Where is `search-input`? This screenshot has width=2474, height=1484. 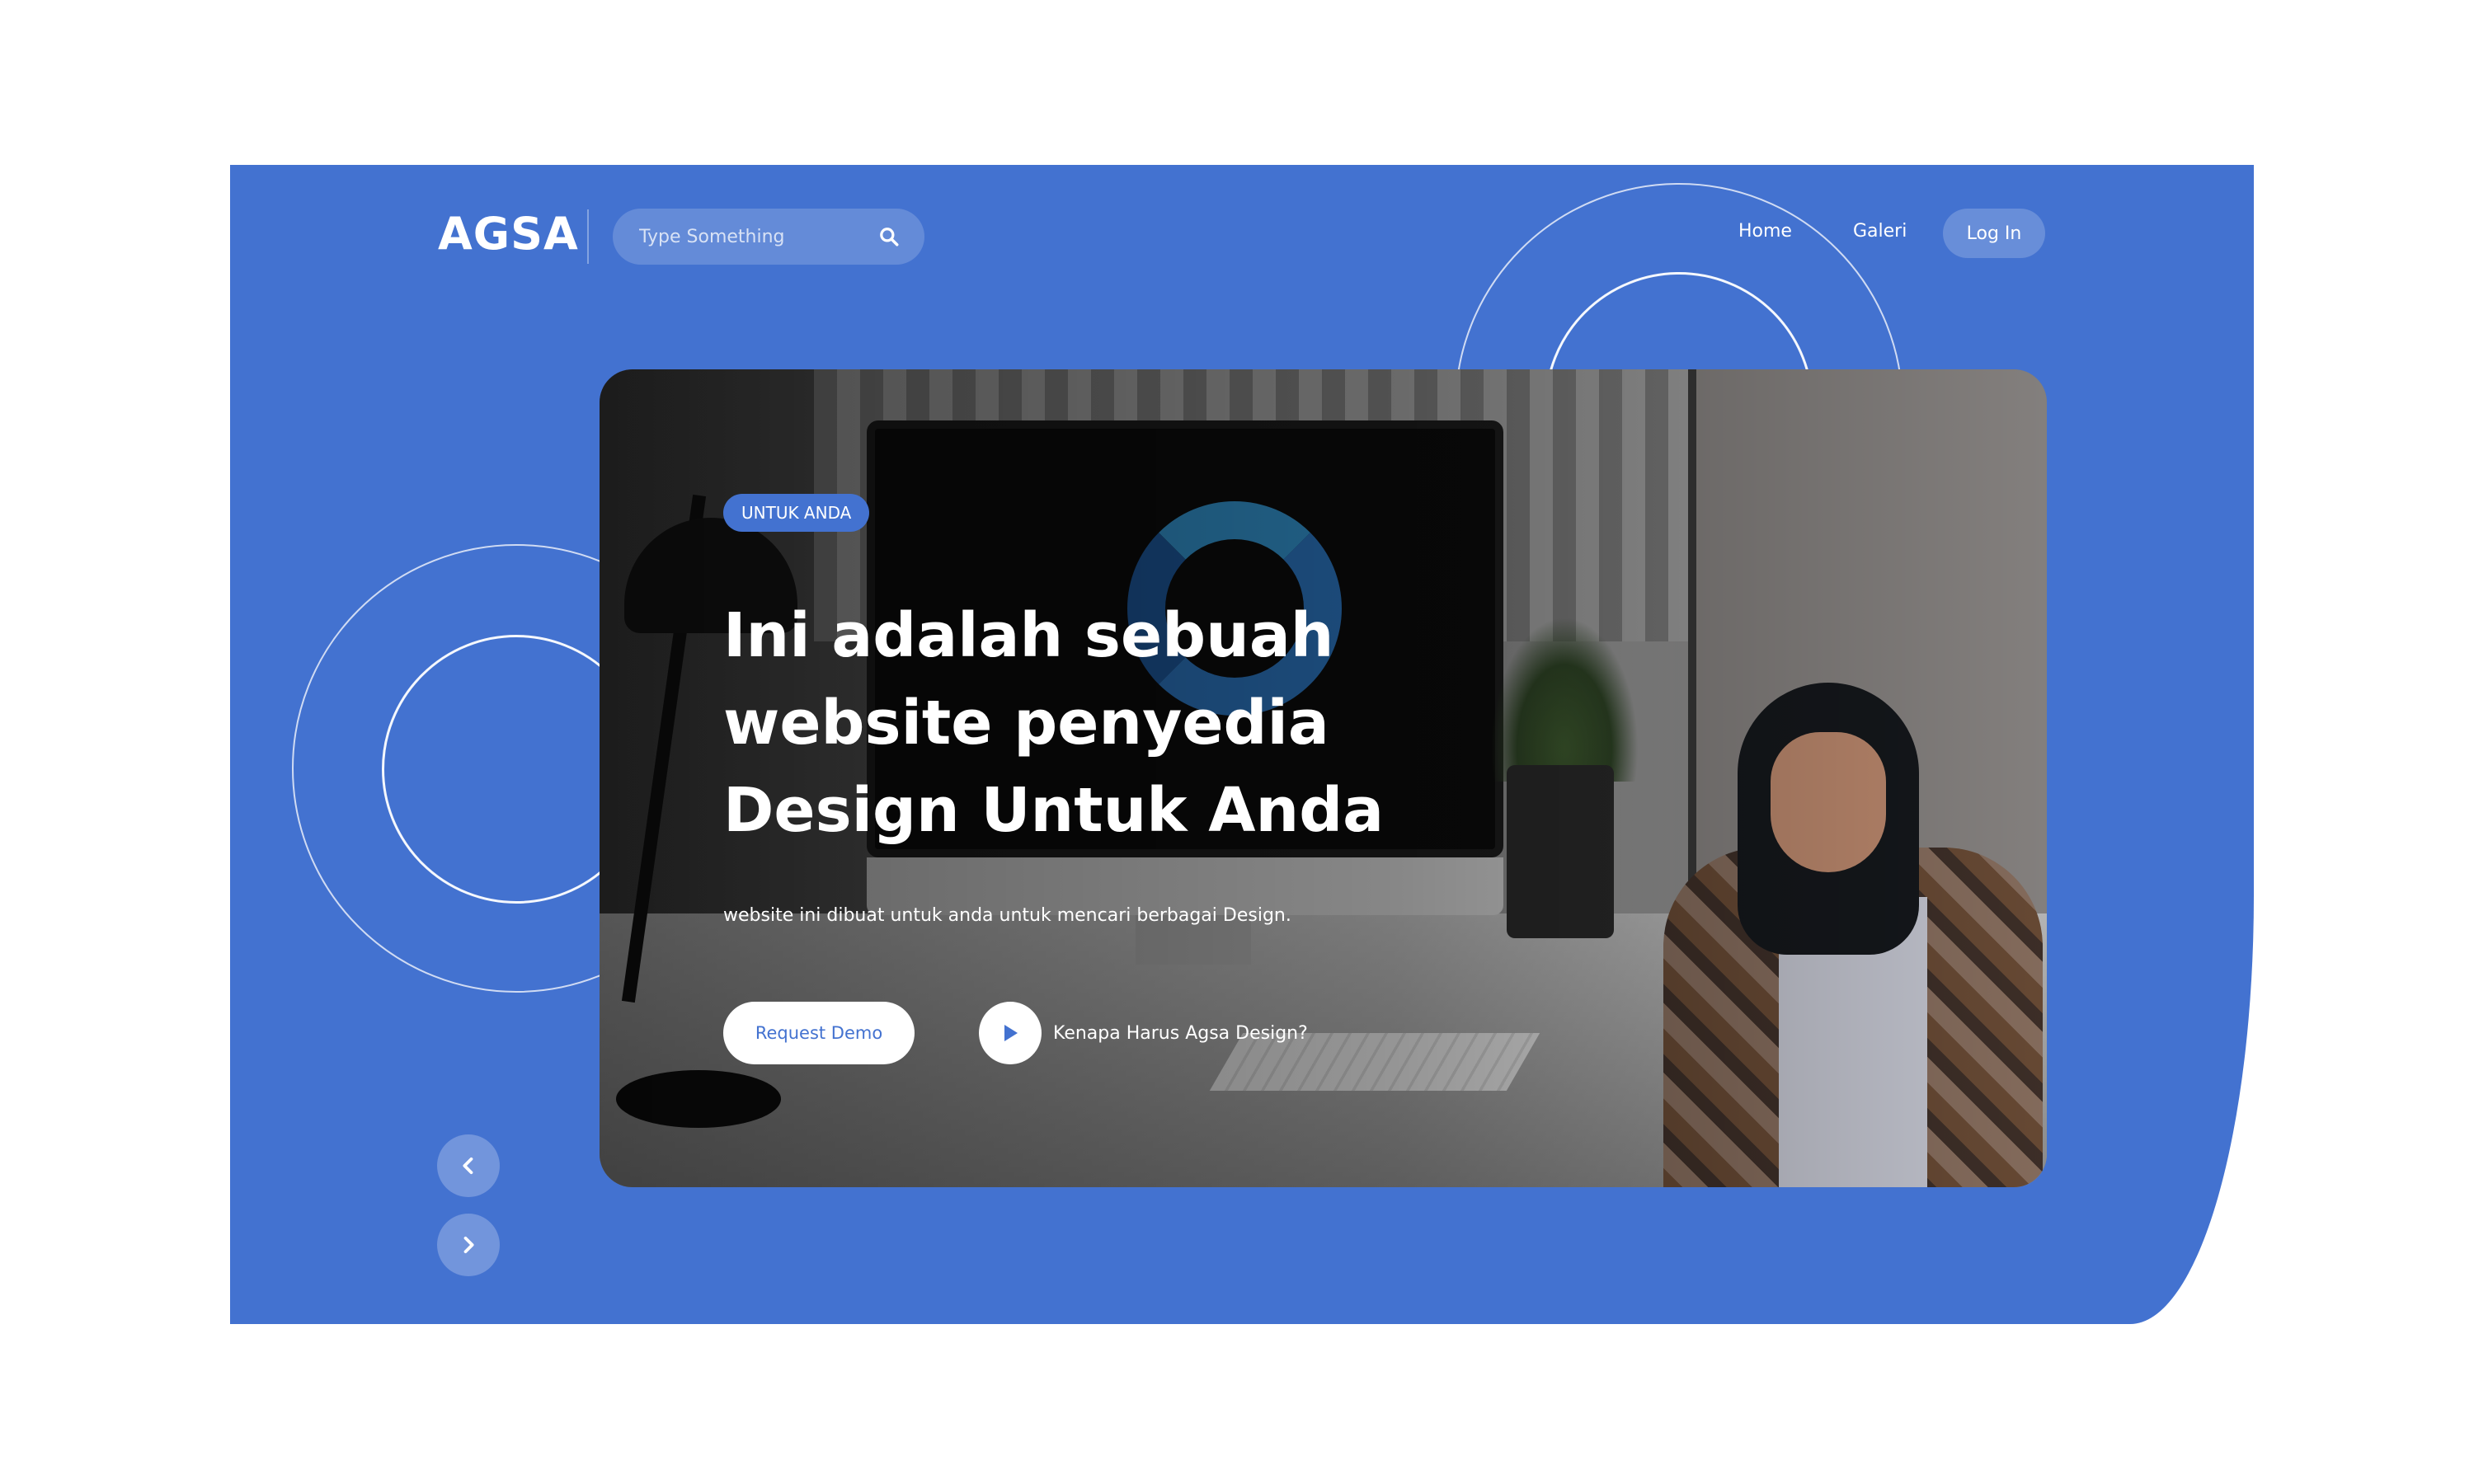 search-input is located at coordinates (757, 236).